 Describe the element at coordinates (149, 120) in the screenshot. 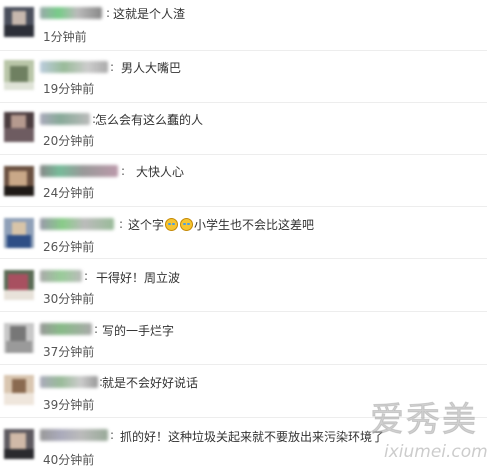

I see `comment-text: 怎么会有这么蠢的人` at that location.